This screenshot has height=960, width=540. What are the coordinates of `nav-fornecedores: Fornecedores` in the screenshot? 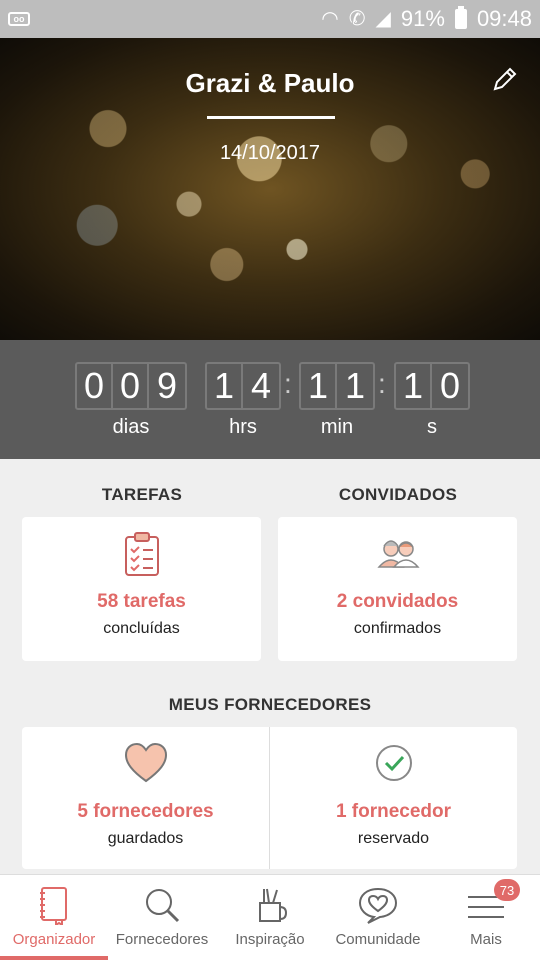 It's located at (162, 917).